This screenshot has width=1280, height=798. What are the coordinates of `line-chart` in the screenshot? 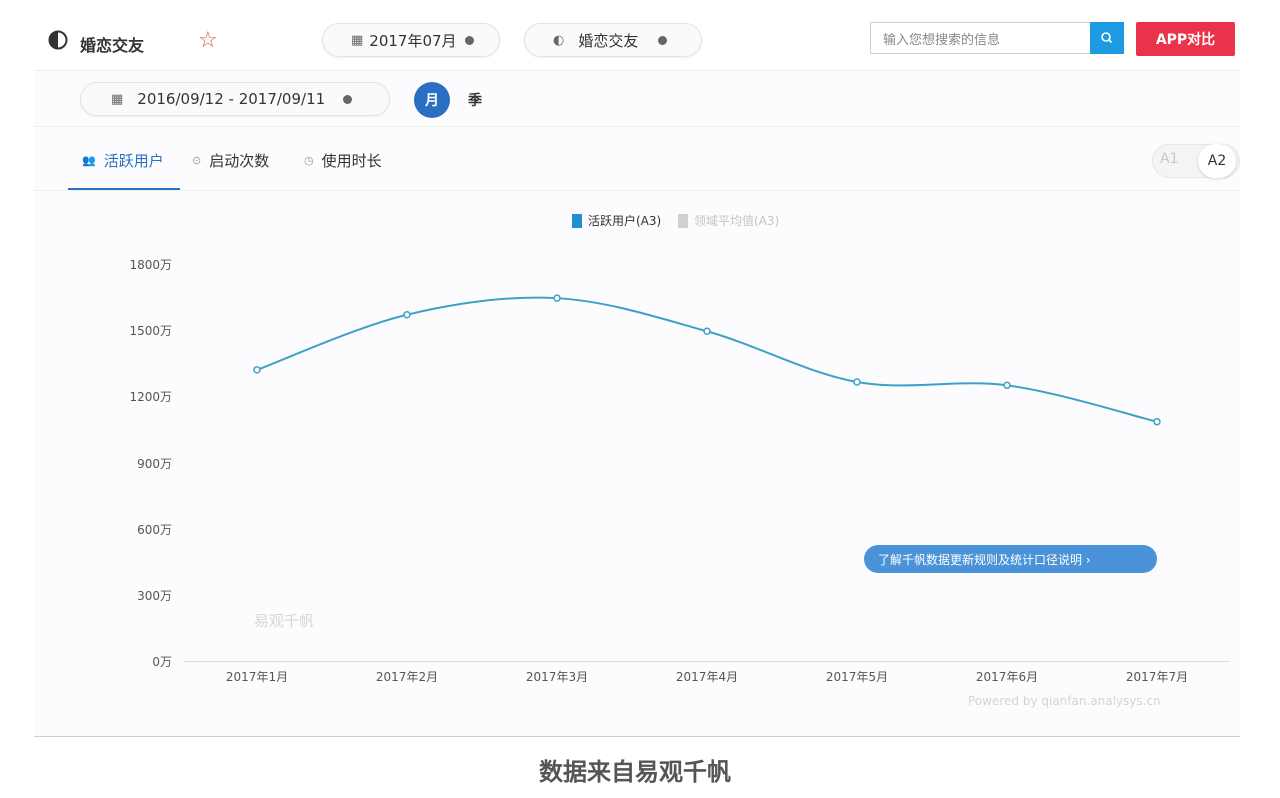 It's located at (707, 360).